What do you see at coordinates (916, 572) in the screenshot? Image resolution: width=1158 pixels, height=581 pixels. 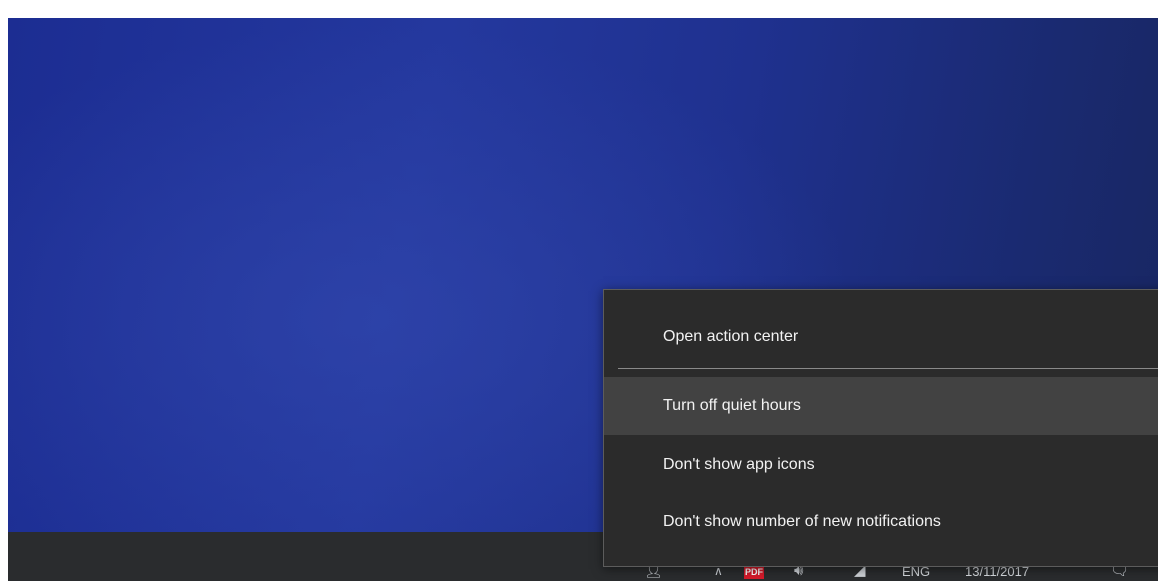 I see `language-indicator: ENG` at bounding box center [916, 572].